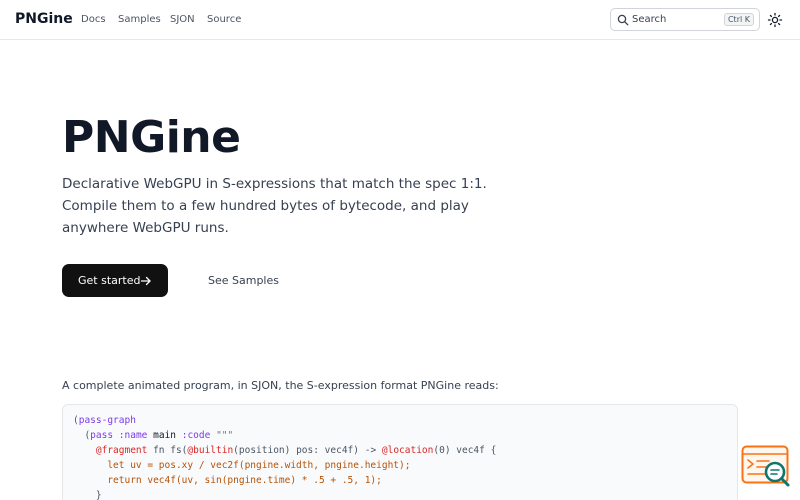 This screenshot has height=500, width=800. What do you see at coordinates (151, 137) in the screenshot?
I see `hero-title: PNGine` at bounding box center [151, 137].